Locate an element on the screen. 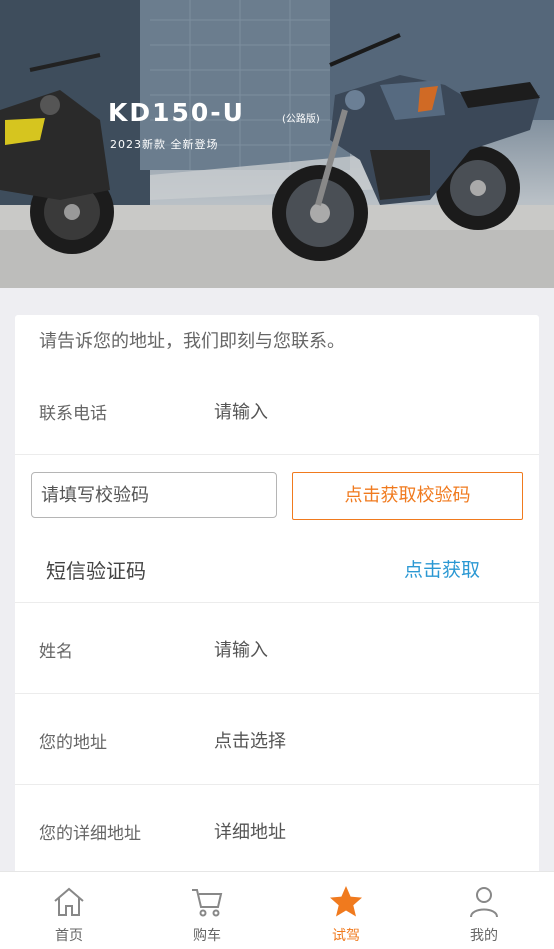  tab-home: 首页 is located at coordinates (69, 910).